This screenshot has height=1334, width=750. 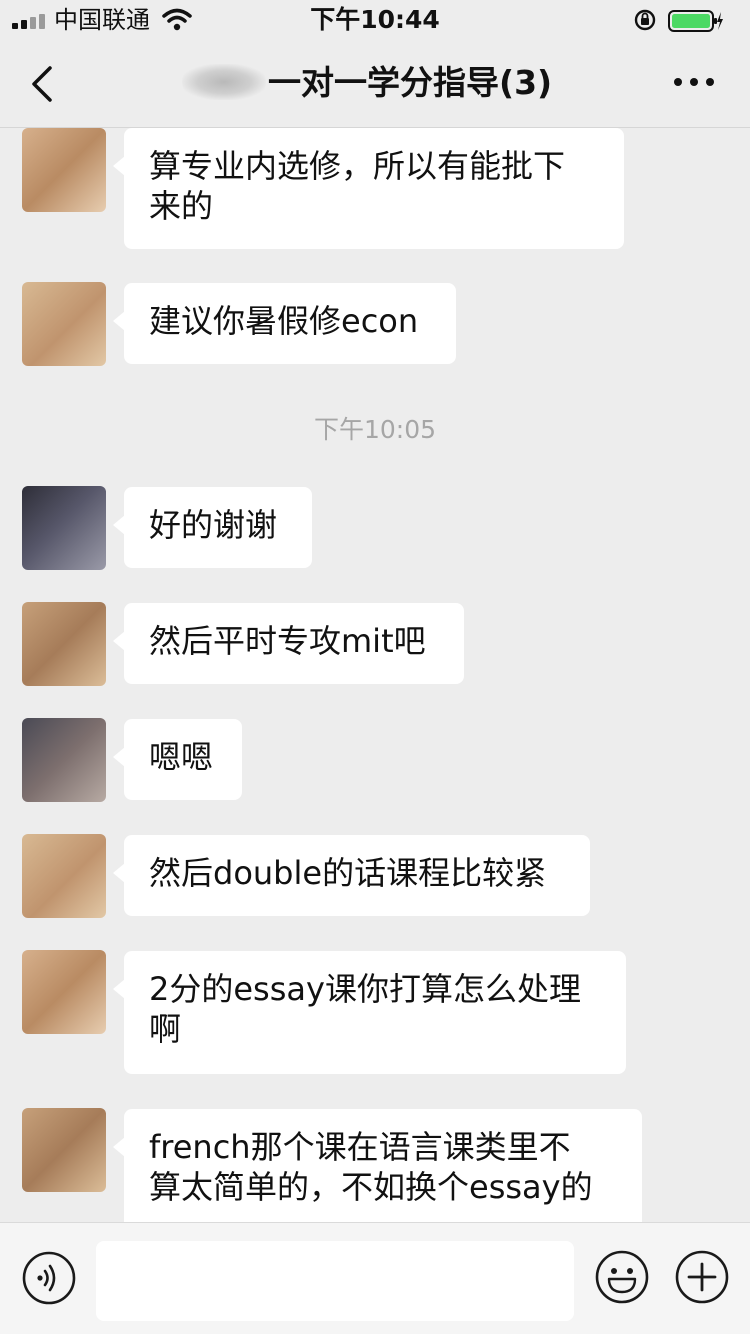 I want to click on chat-nav-bar: 一对一学分指导(3), so click(x=375, y=84).